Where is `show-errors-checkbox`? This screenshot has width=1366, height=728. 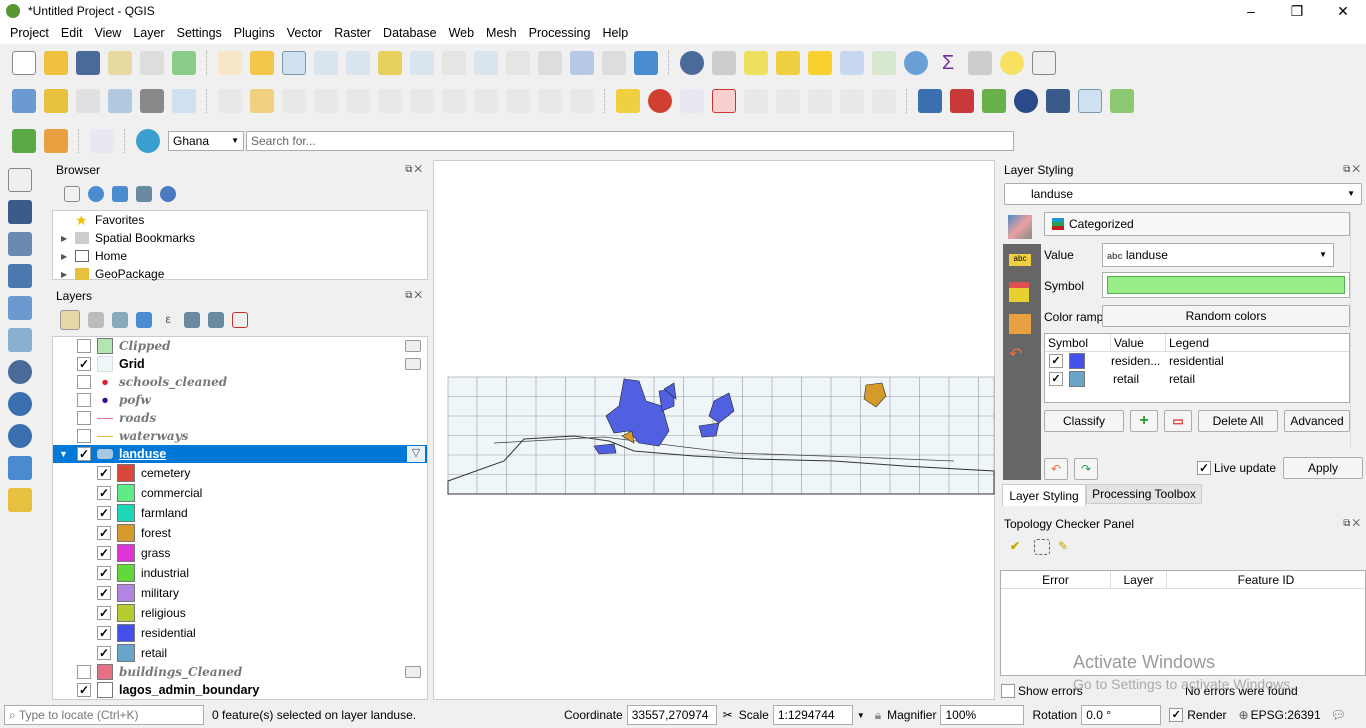 show-errors-checkbox is located at coordinates (1008, 691).